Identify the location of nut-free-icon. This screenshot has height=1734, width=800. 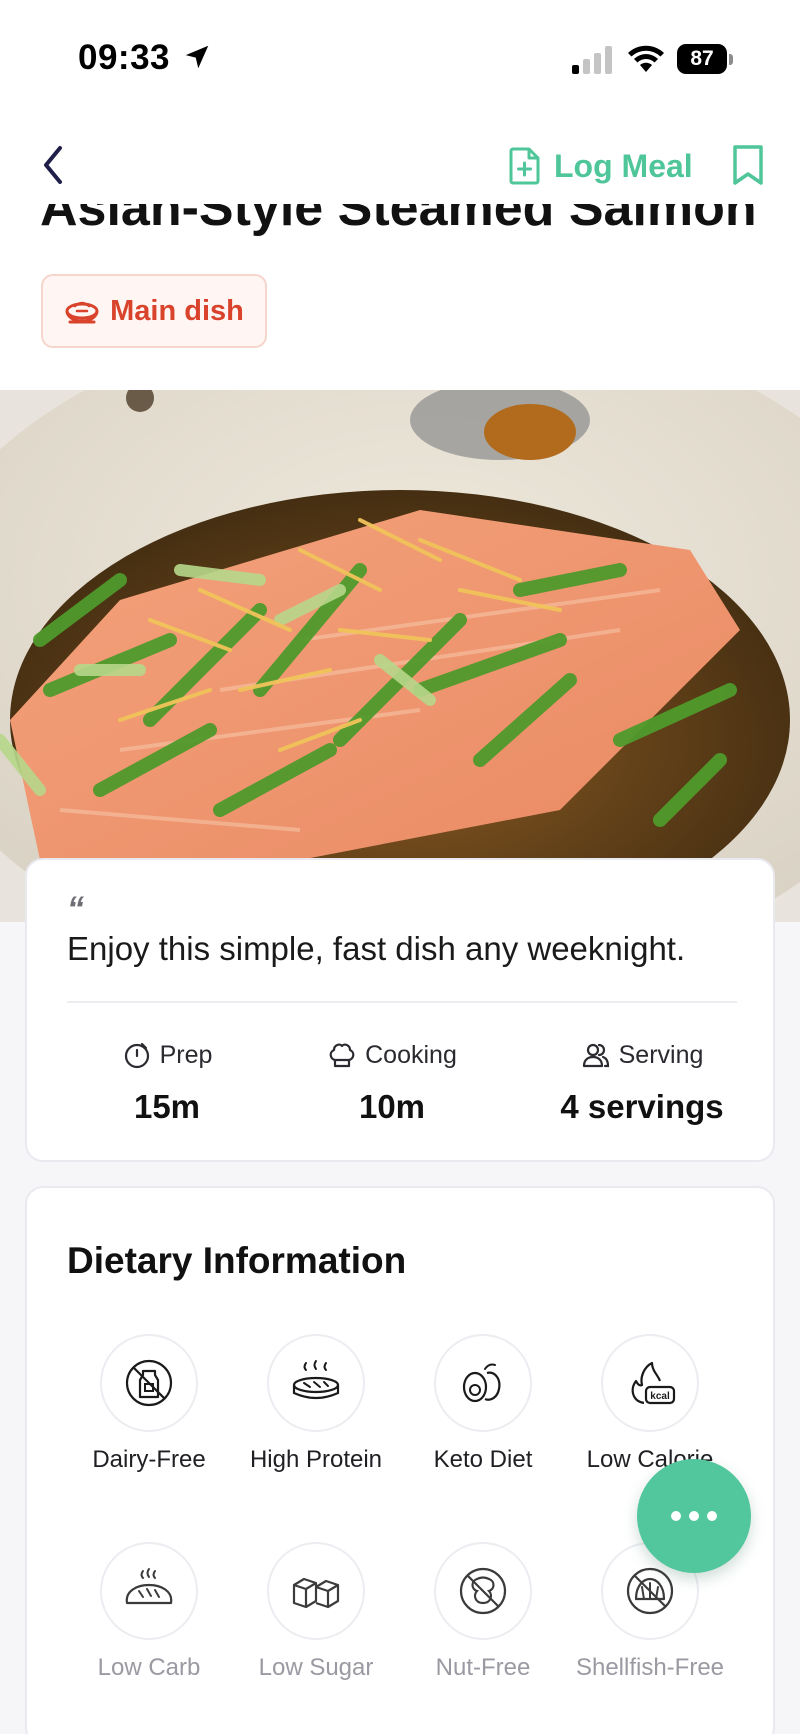
(483, 1591).